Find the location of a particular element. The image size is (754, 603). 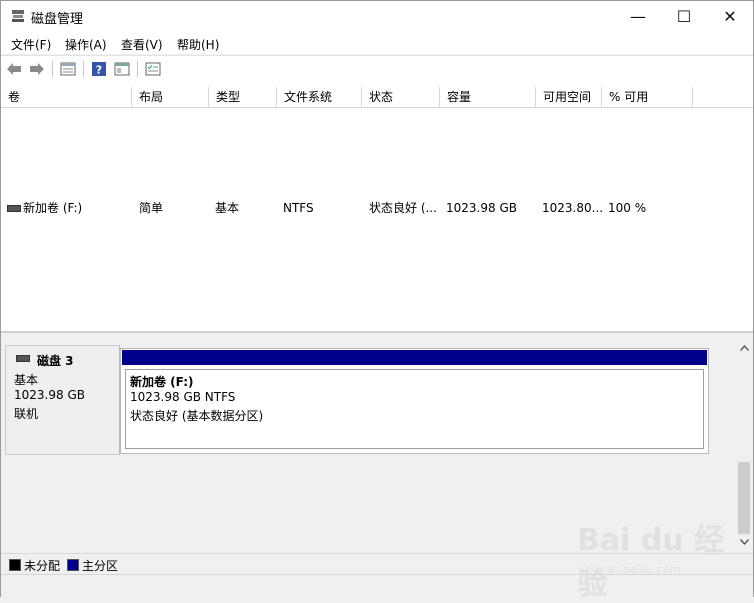

partition-block: 新加卷 (F:) 1023.98 GB NTFS 状态良好 (基本数据分区) is located at coordinates (414, 401).